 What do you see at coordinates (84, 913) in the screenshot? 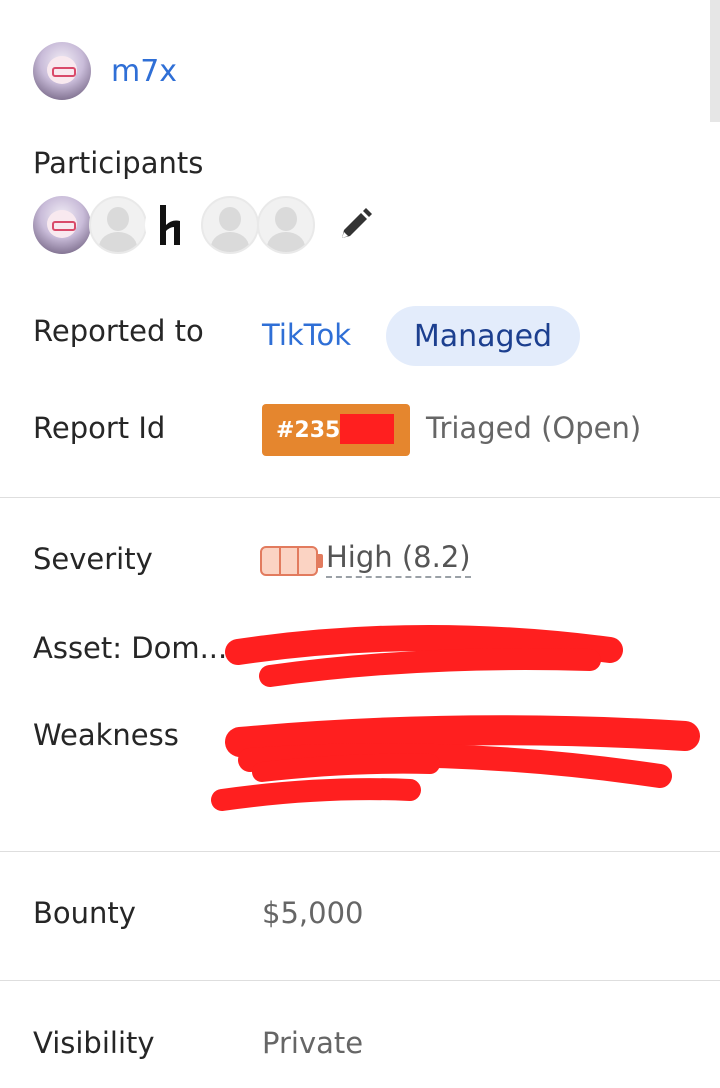
I see `bounty-label: Bounty` at bounding box center [84, 913].